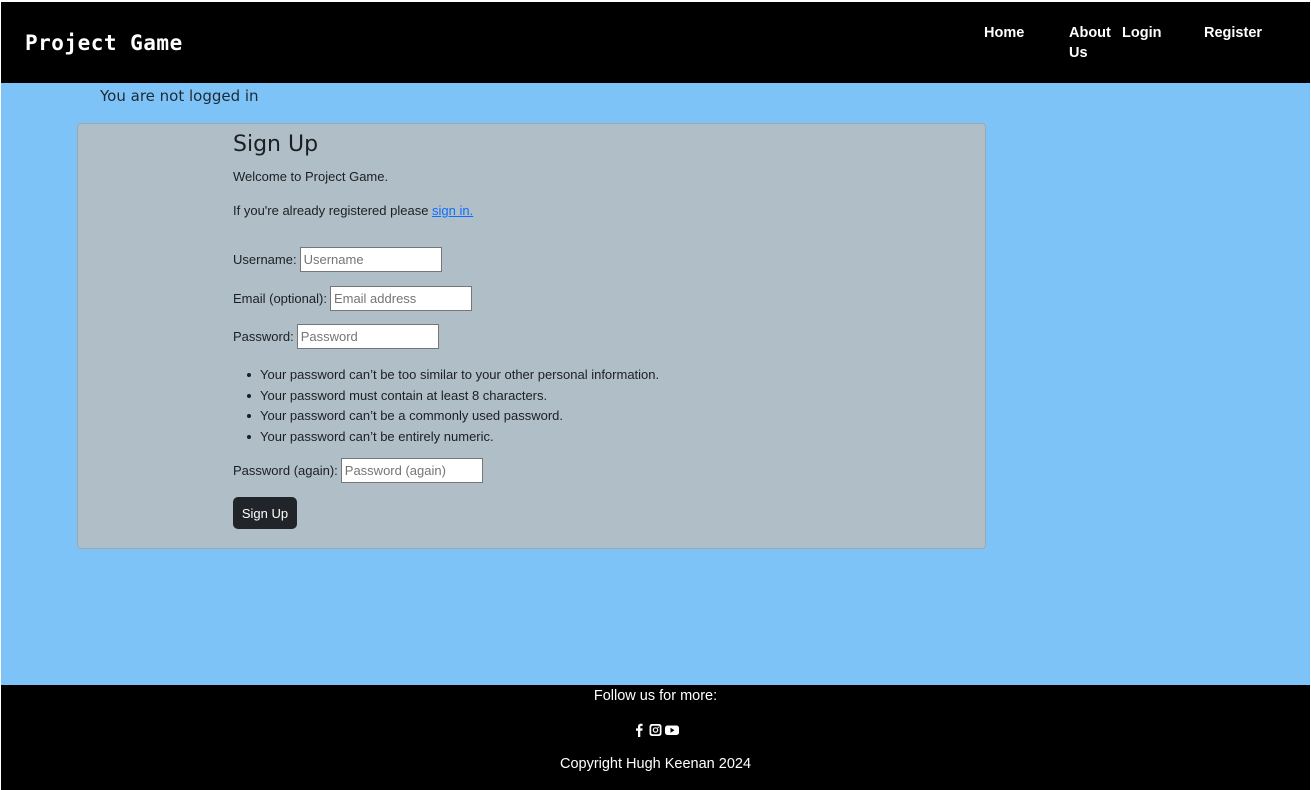  I want to click on copyright-text: Copyright Hugh Keenan 2024, so click(655, 764).